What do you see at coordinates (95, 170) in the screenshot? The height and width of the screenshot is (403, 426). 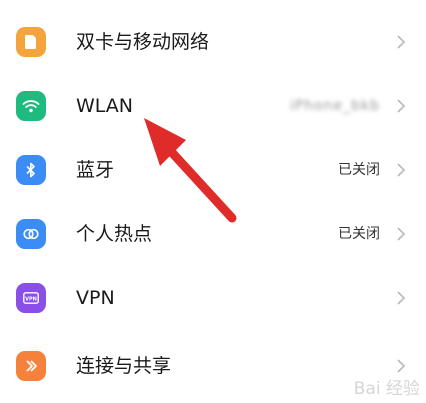 I see `settings-item-label: 蓝牙` at bounding box center [95, 170].